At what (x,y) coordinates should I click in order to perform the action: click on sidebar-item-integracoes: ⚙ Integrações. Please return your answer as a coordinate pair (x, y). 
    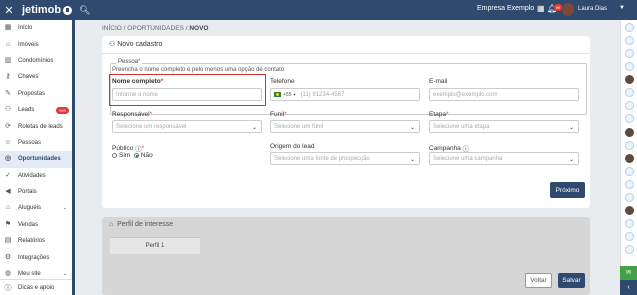
    Looking at the image, I should click on (36, 257).